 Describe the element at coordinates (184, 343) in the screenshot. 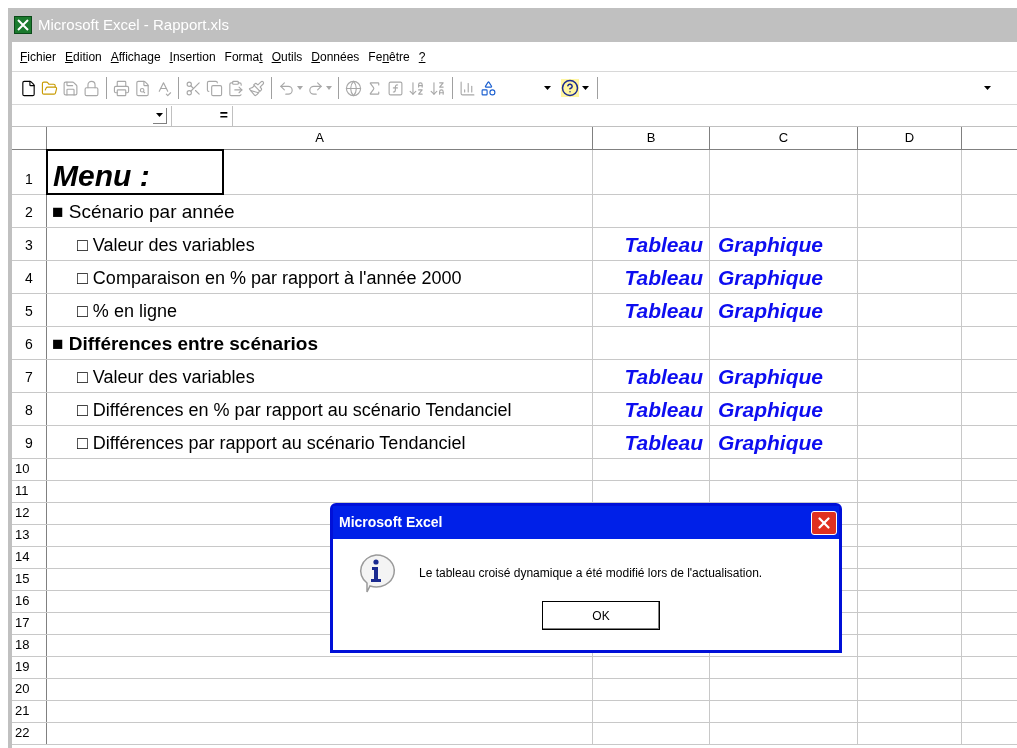

I see `section-heading: ■ Différences entre scénarios` at that location.